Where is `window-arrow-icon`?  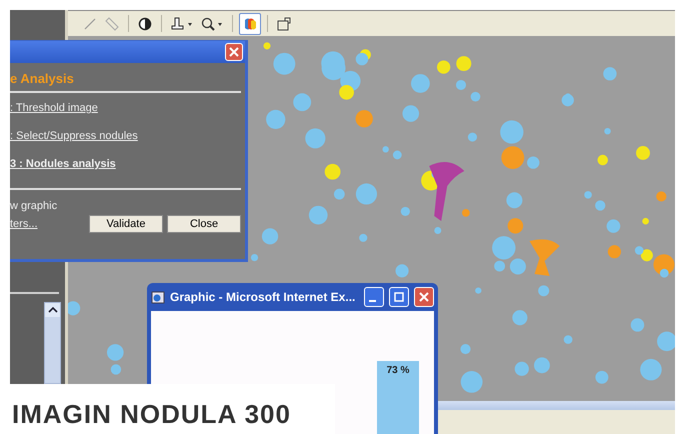 window-arrow-icon is located at coordinates (284, 24).